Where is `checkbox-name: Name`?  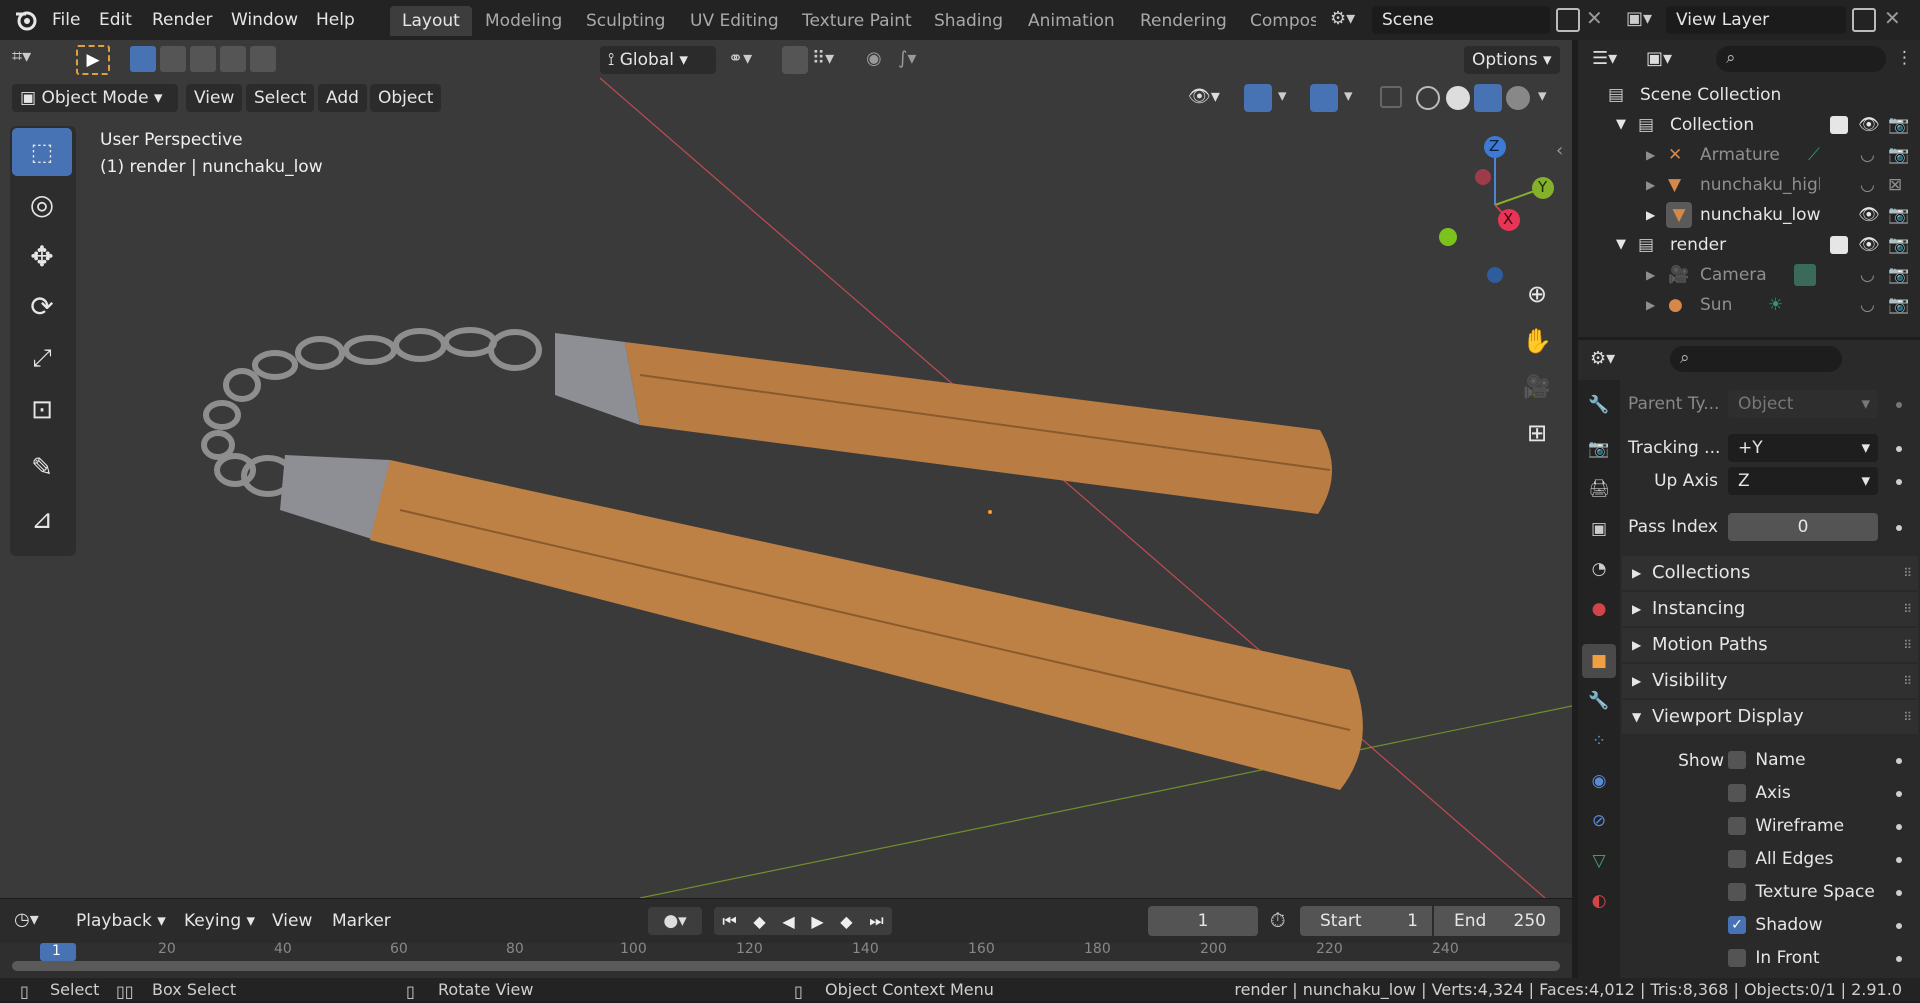 checkbox-name: Name is located at coordinates (1767, 760).